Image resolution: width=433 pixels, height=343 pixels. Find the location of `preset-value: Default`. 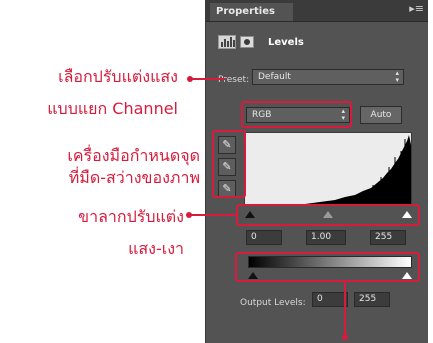

preset-value: Default is located at coordinates (274, 77).